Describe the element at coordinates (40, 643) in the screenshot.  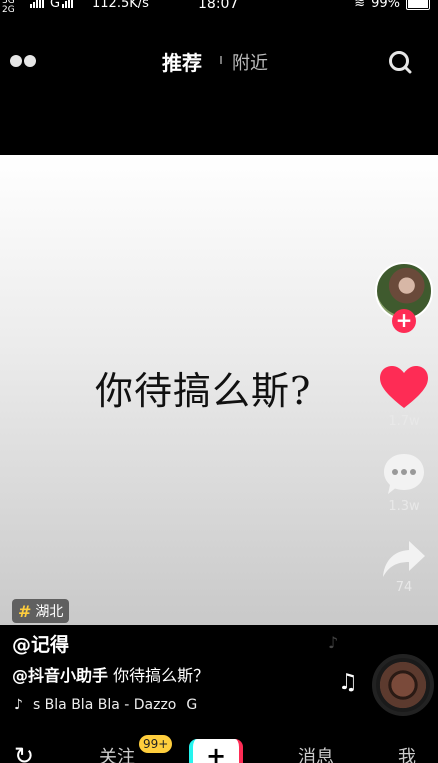
I see `author-username: @记得` at that location.